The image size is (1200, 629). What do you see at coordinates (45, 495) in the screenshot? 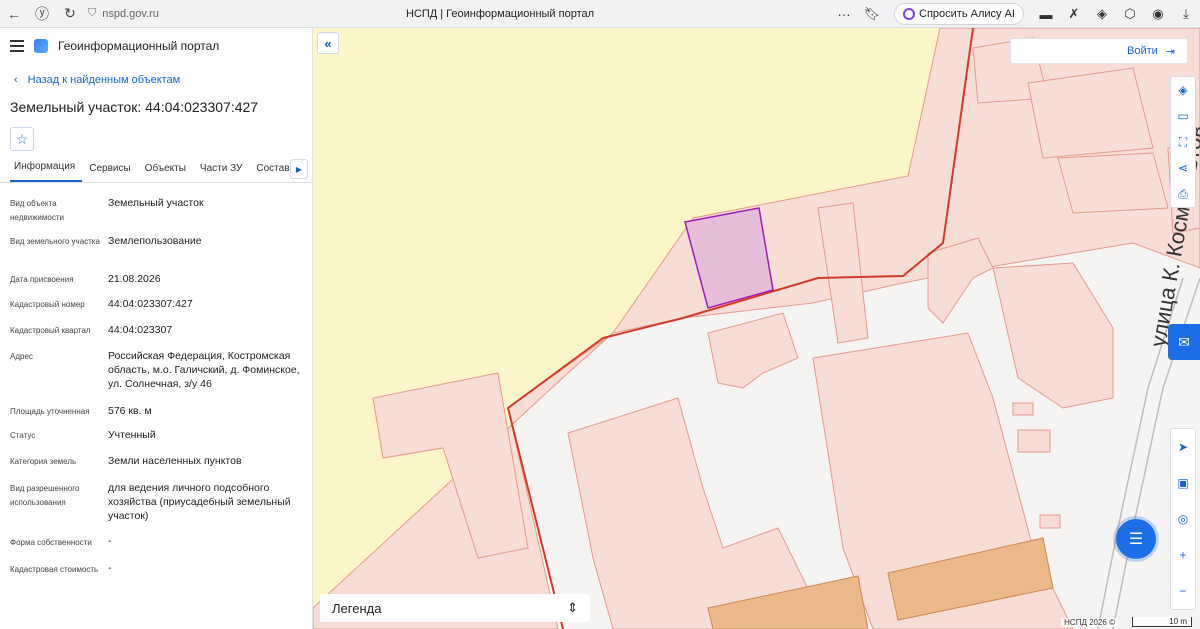
I see `prop-label: Вид разрешенного использования` at bounding box center [45, 495].